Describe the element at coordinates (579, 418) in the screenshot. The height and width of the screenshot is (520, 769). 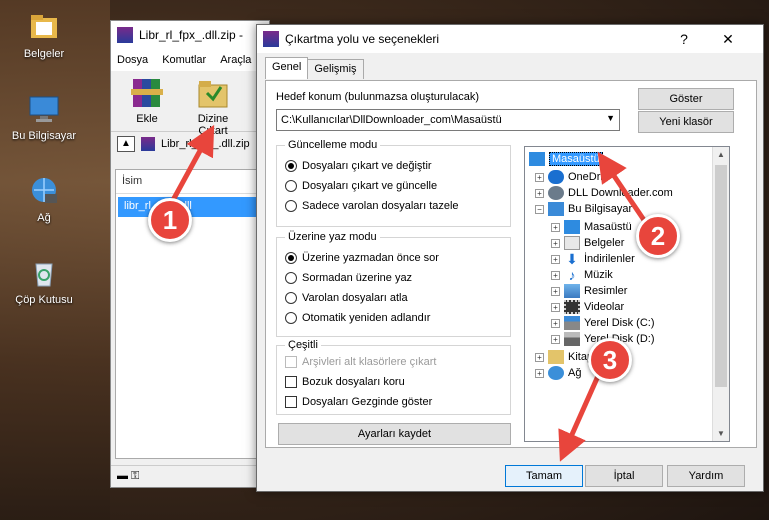
I see `arrow-to-ok-button` at that location.